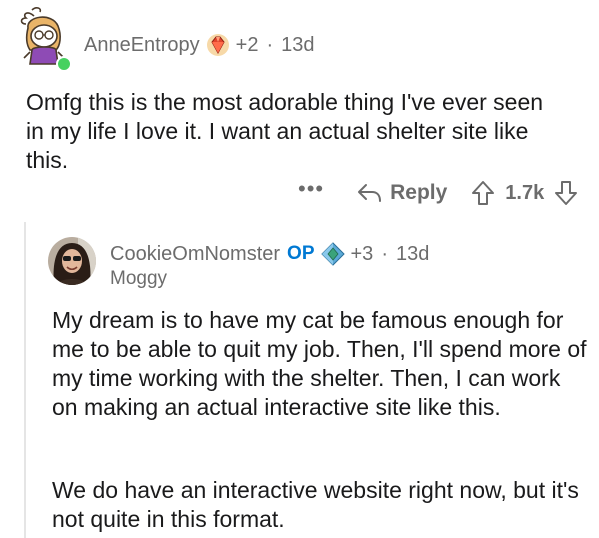  I want to click on red-gem-award-icon, so click(218, 45).